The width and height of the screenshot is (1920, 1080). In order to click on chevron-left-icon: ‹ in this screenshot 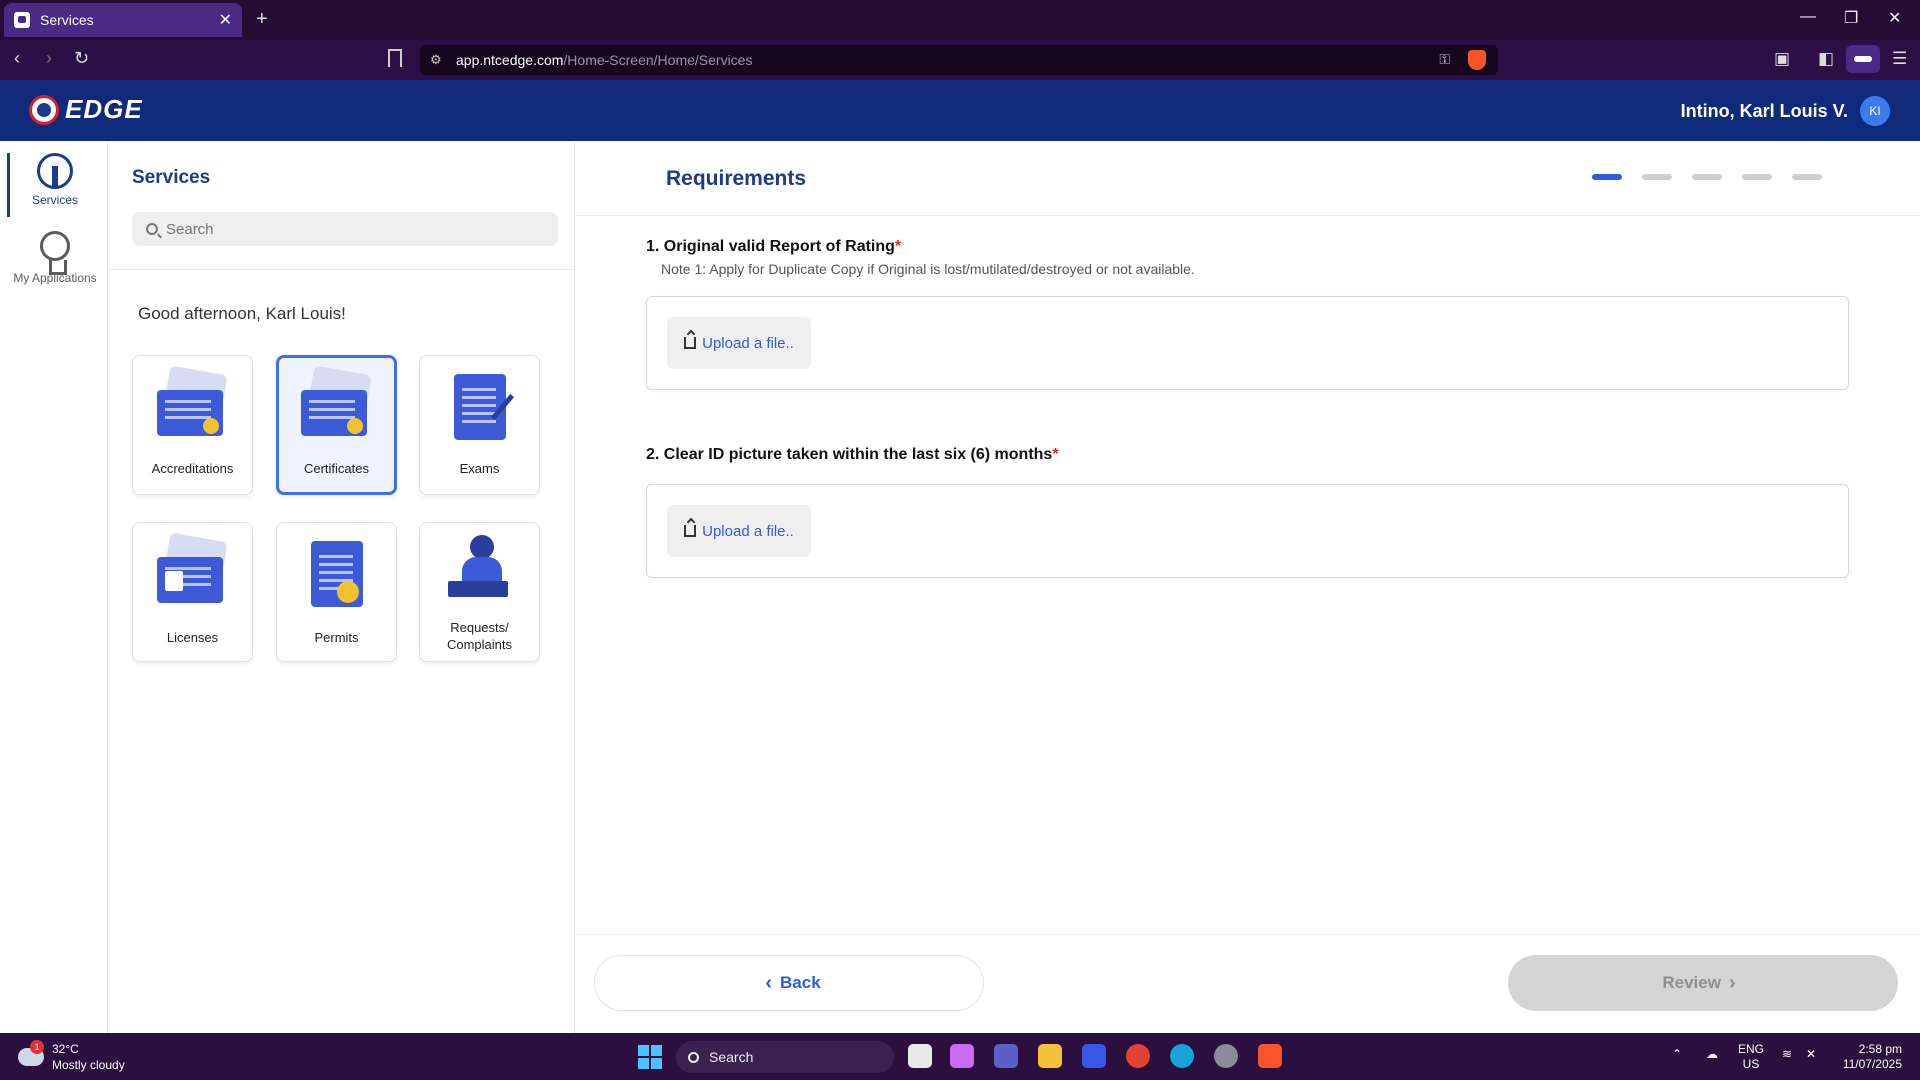, I will do `click(769, 982)`.